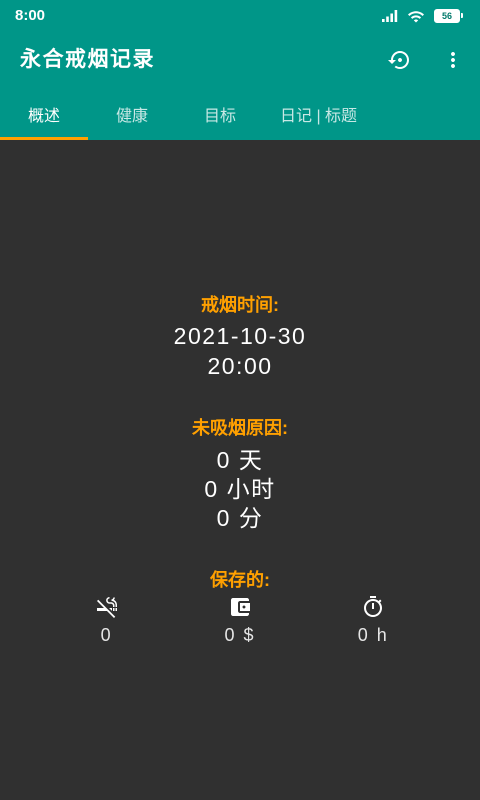  I want to click on smoke-free-days: 0 天, so click(240, 460).